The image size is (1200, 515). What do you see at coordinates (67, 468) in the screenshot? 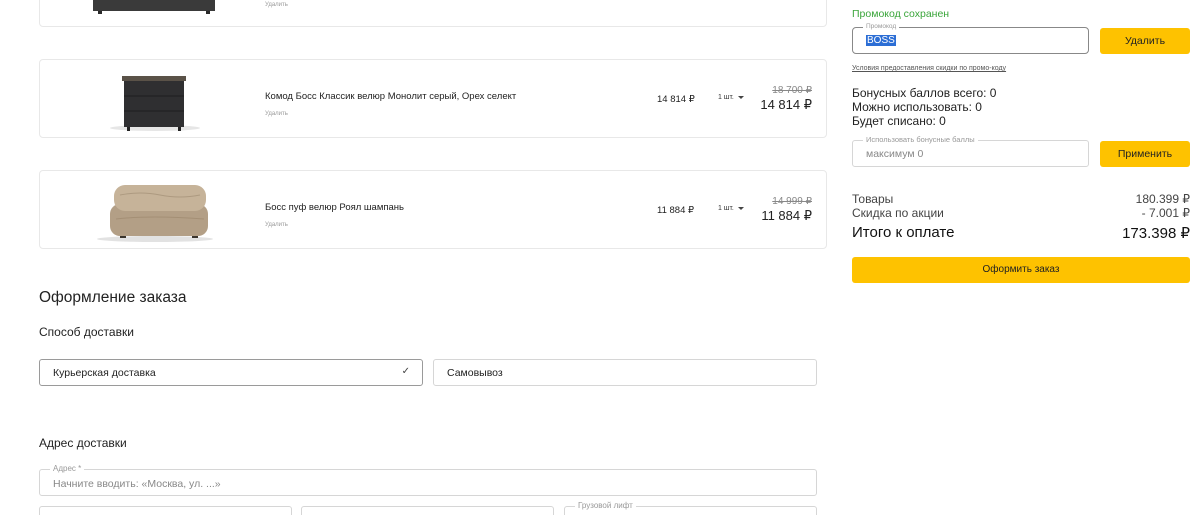
I see `address-label: Адрес *` at bounding box center [67, 468].